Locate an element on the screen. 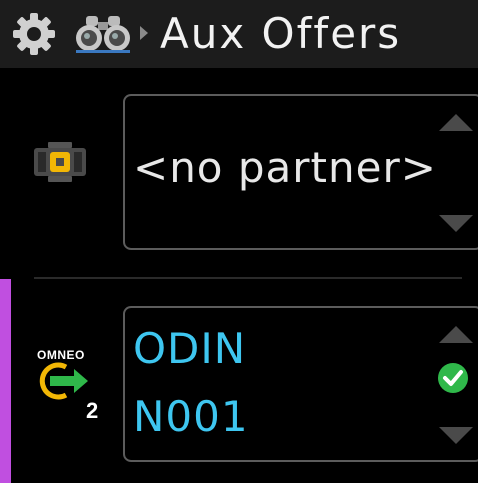  gear-icon is located at coordinates (34, 34).